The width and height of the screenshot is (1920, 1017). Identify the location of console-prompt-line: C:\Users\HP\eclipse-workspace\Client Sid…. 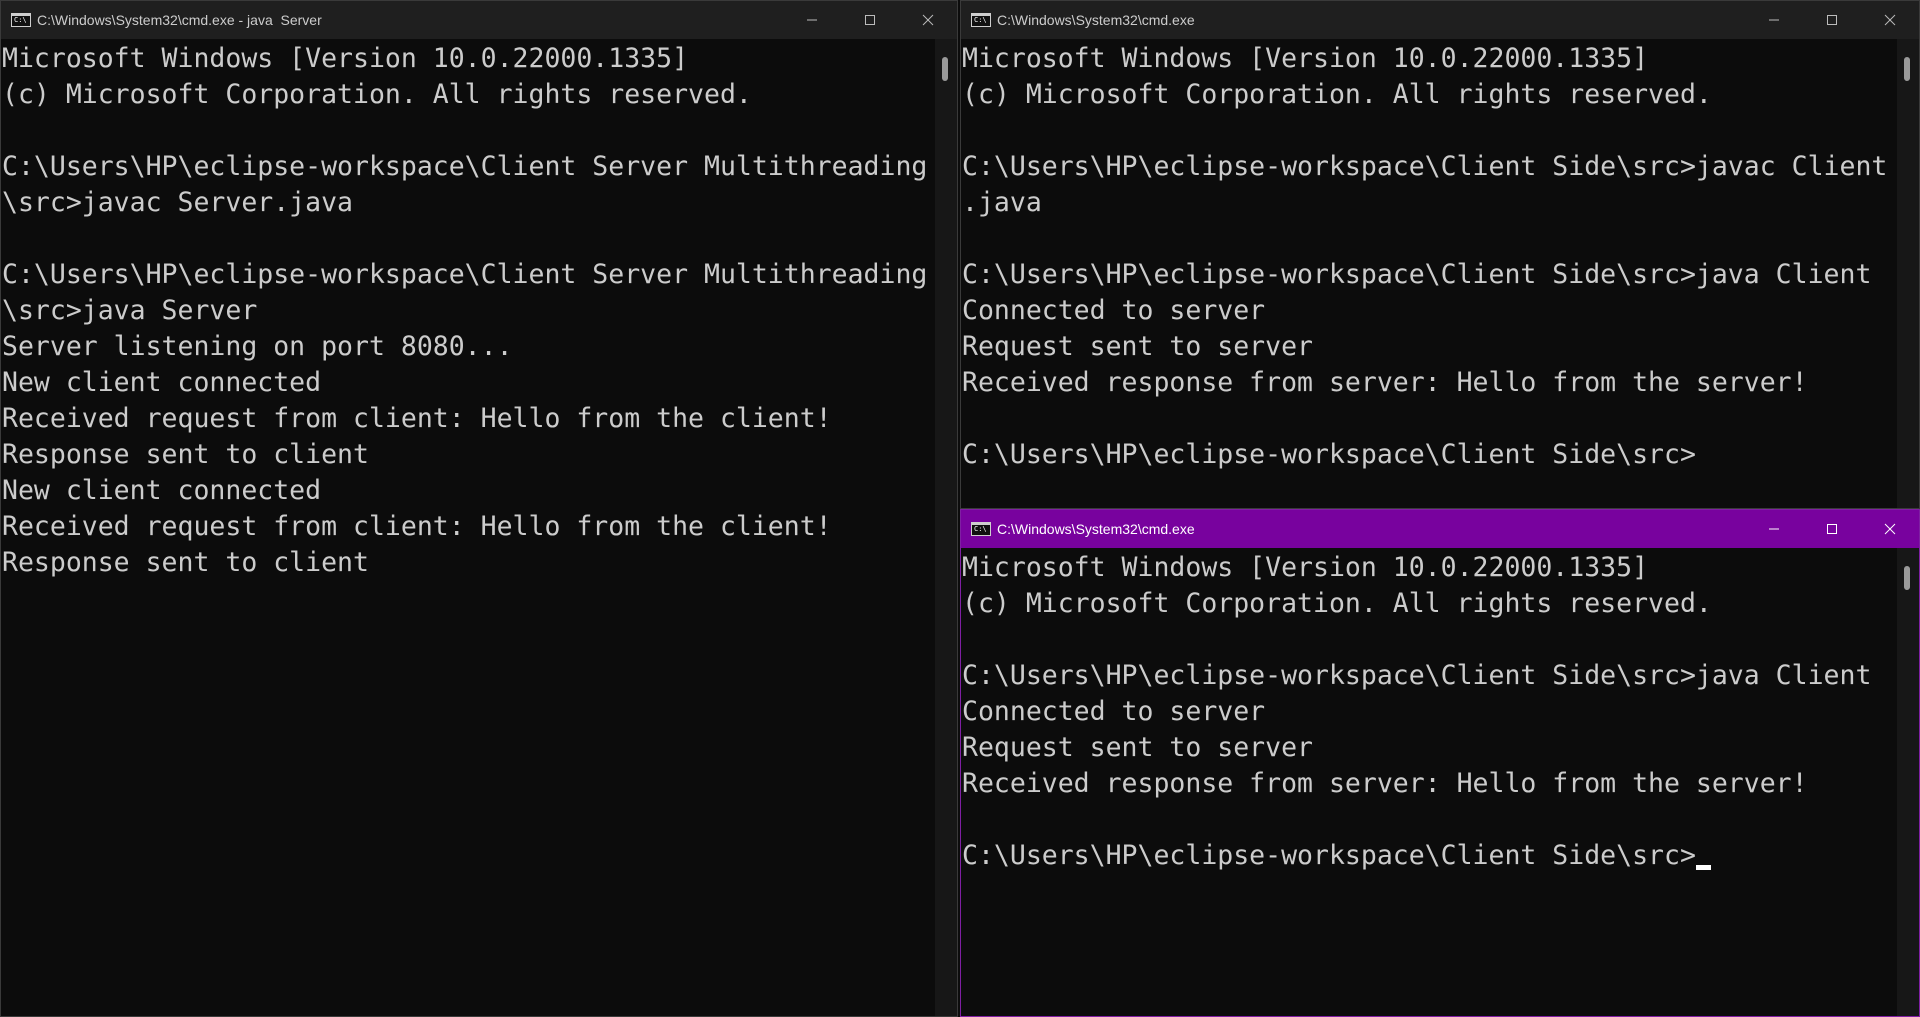
(1429, 856).